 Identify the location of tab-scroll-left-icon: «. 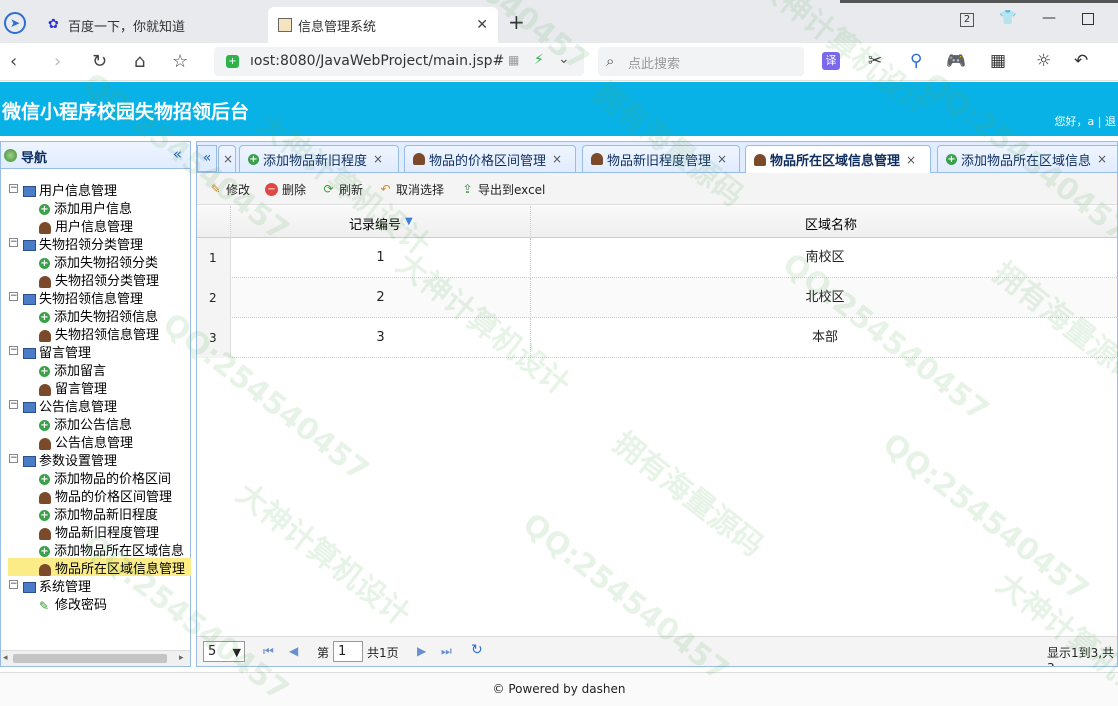
(207, 158).